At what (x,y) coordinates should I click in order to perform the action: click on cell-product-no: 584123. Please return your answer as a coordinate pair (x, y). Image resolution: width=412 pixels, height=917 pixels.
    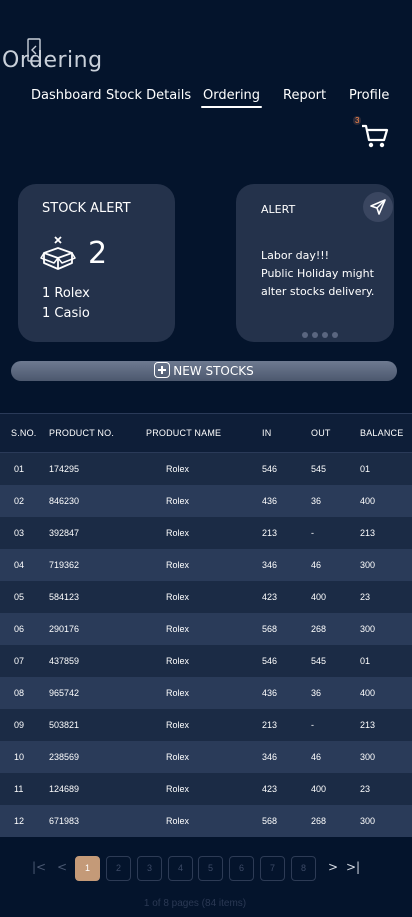
    Looking at the image, I should click on (64, 597).